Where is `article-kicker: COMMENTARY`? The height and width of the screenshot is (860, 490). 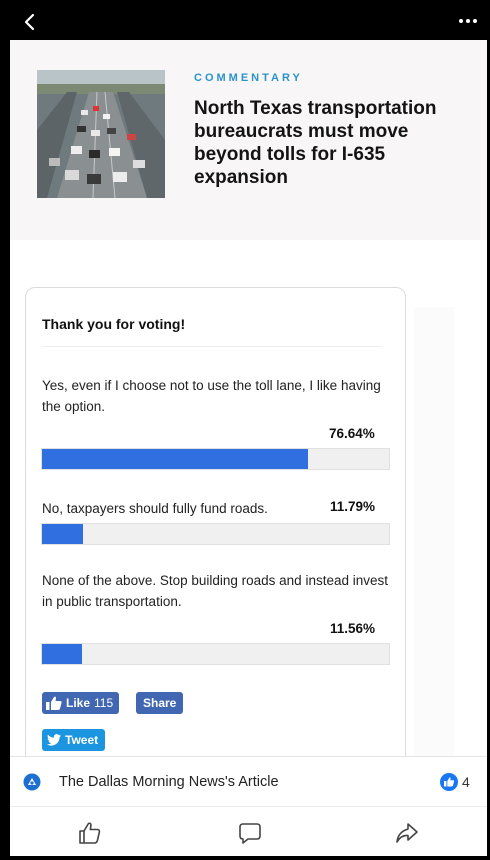
article-kicker: COMMENTARY is located at coordinates (248, 78).